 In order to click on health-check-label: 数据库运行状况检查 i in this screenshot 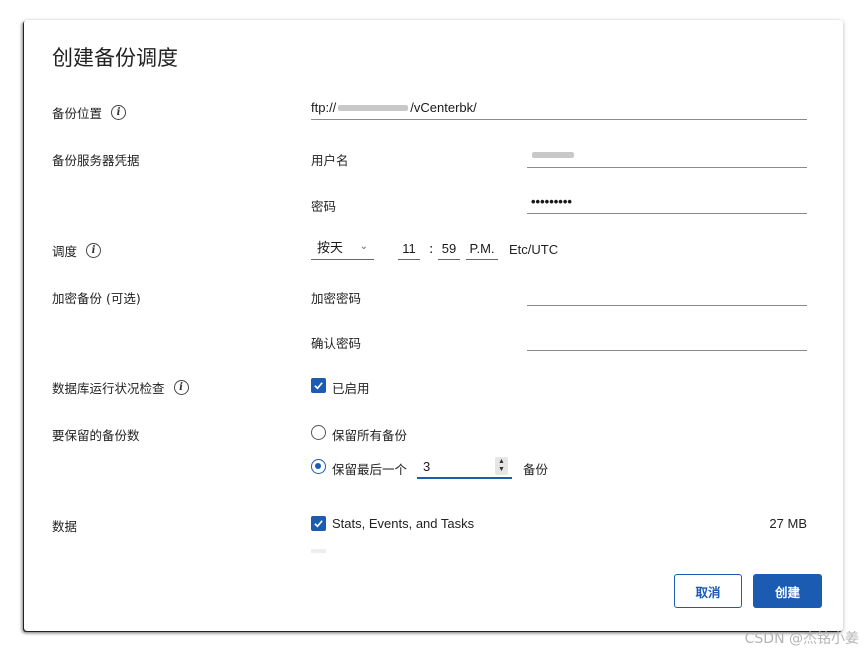, I will do `click(120, 387)`.